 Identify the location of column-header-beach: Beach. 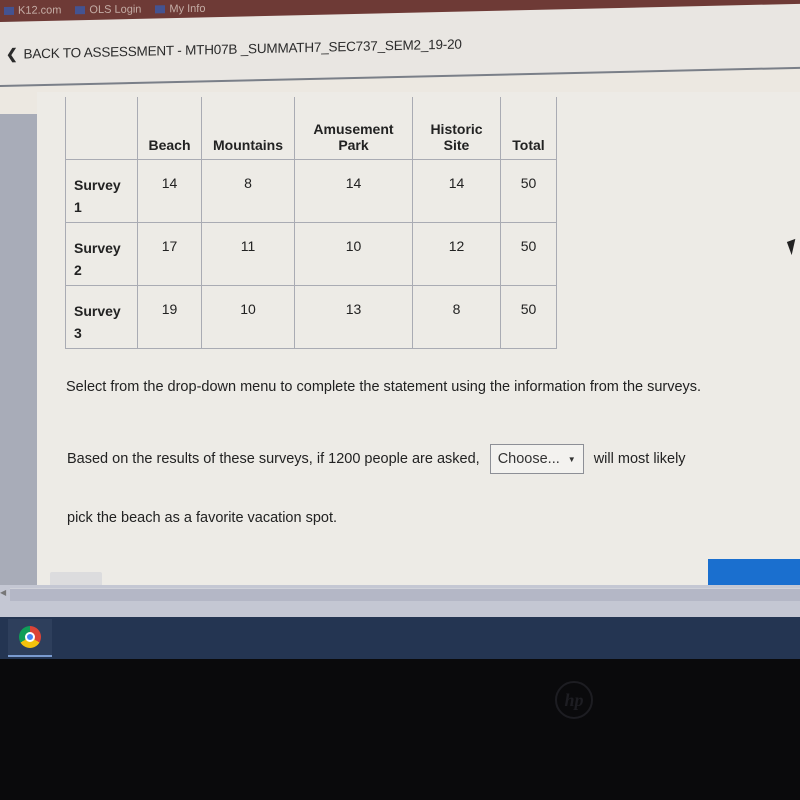
(169, 128).